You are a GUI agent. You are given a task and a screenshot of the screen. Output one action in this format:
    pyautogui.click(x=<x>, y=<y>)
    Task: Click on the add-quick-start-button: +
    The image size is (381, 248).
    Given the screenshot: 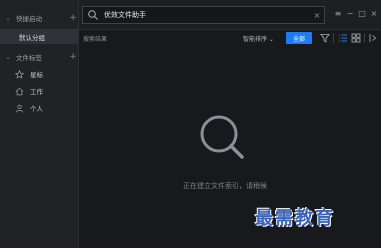 What is the action you would take?
    pyautogui.click(x=73, y=18)
    